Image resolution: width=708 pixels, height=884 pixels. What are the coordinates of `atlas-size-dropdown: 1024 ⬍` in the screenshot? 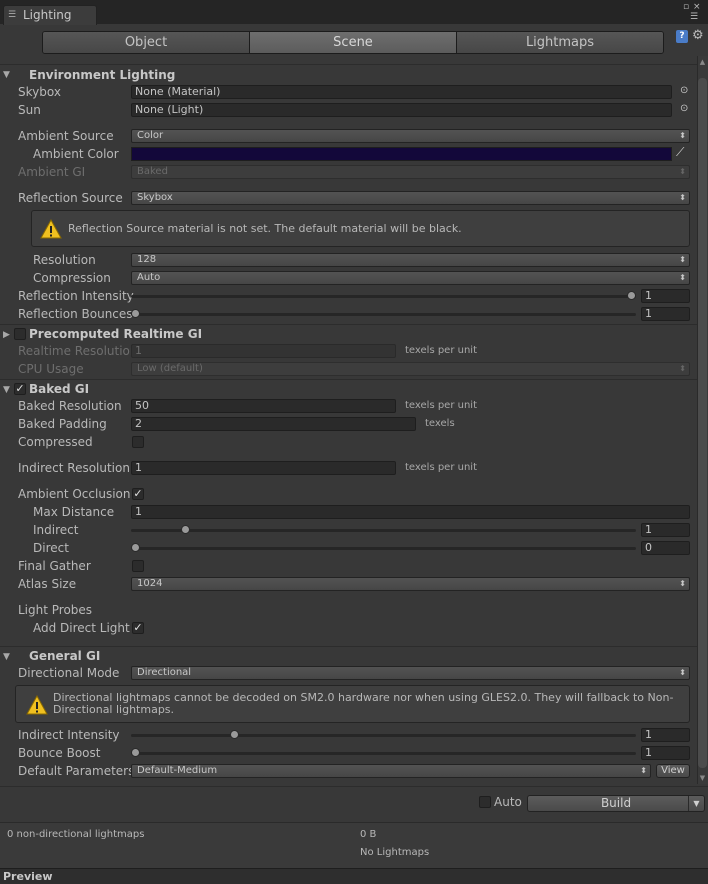 It's located at (410, 584).